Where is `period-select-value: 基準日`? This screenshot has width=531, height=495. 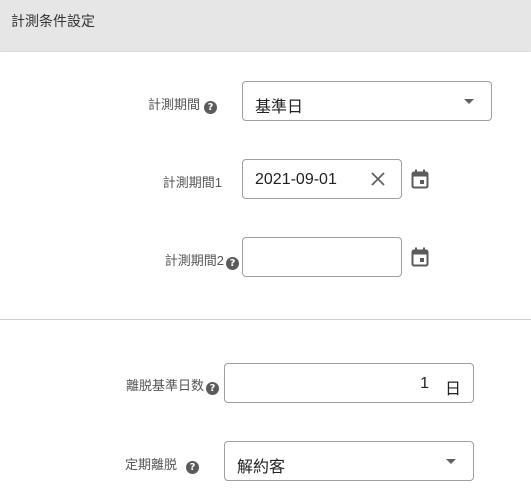
period-select-value: 基準日 is located at coordinates (279, 107).